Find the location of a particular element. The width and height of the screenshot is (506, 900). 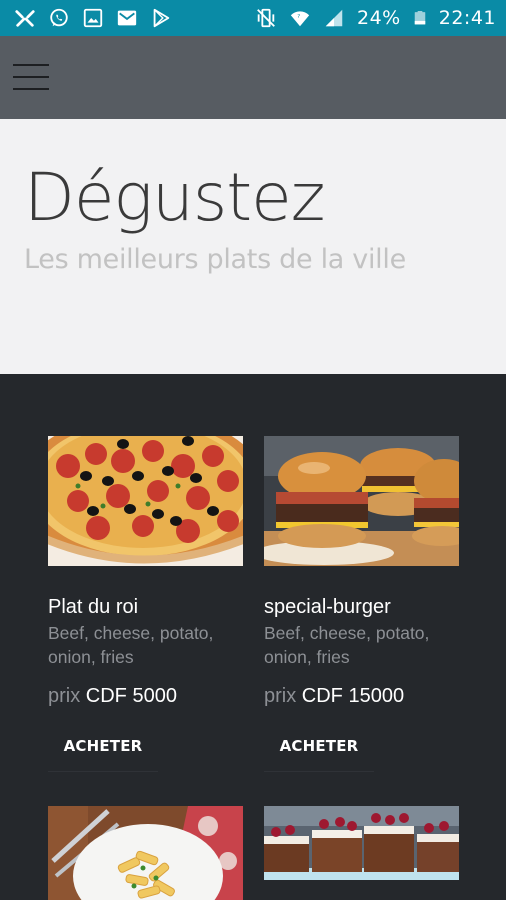

signal-icon is located at coordinates (334, 18).